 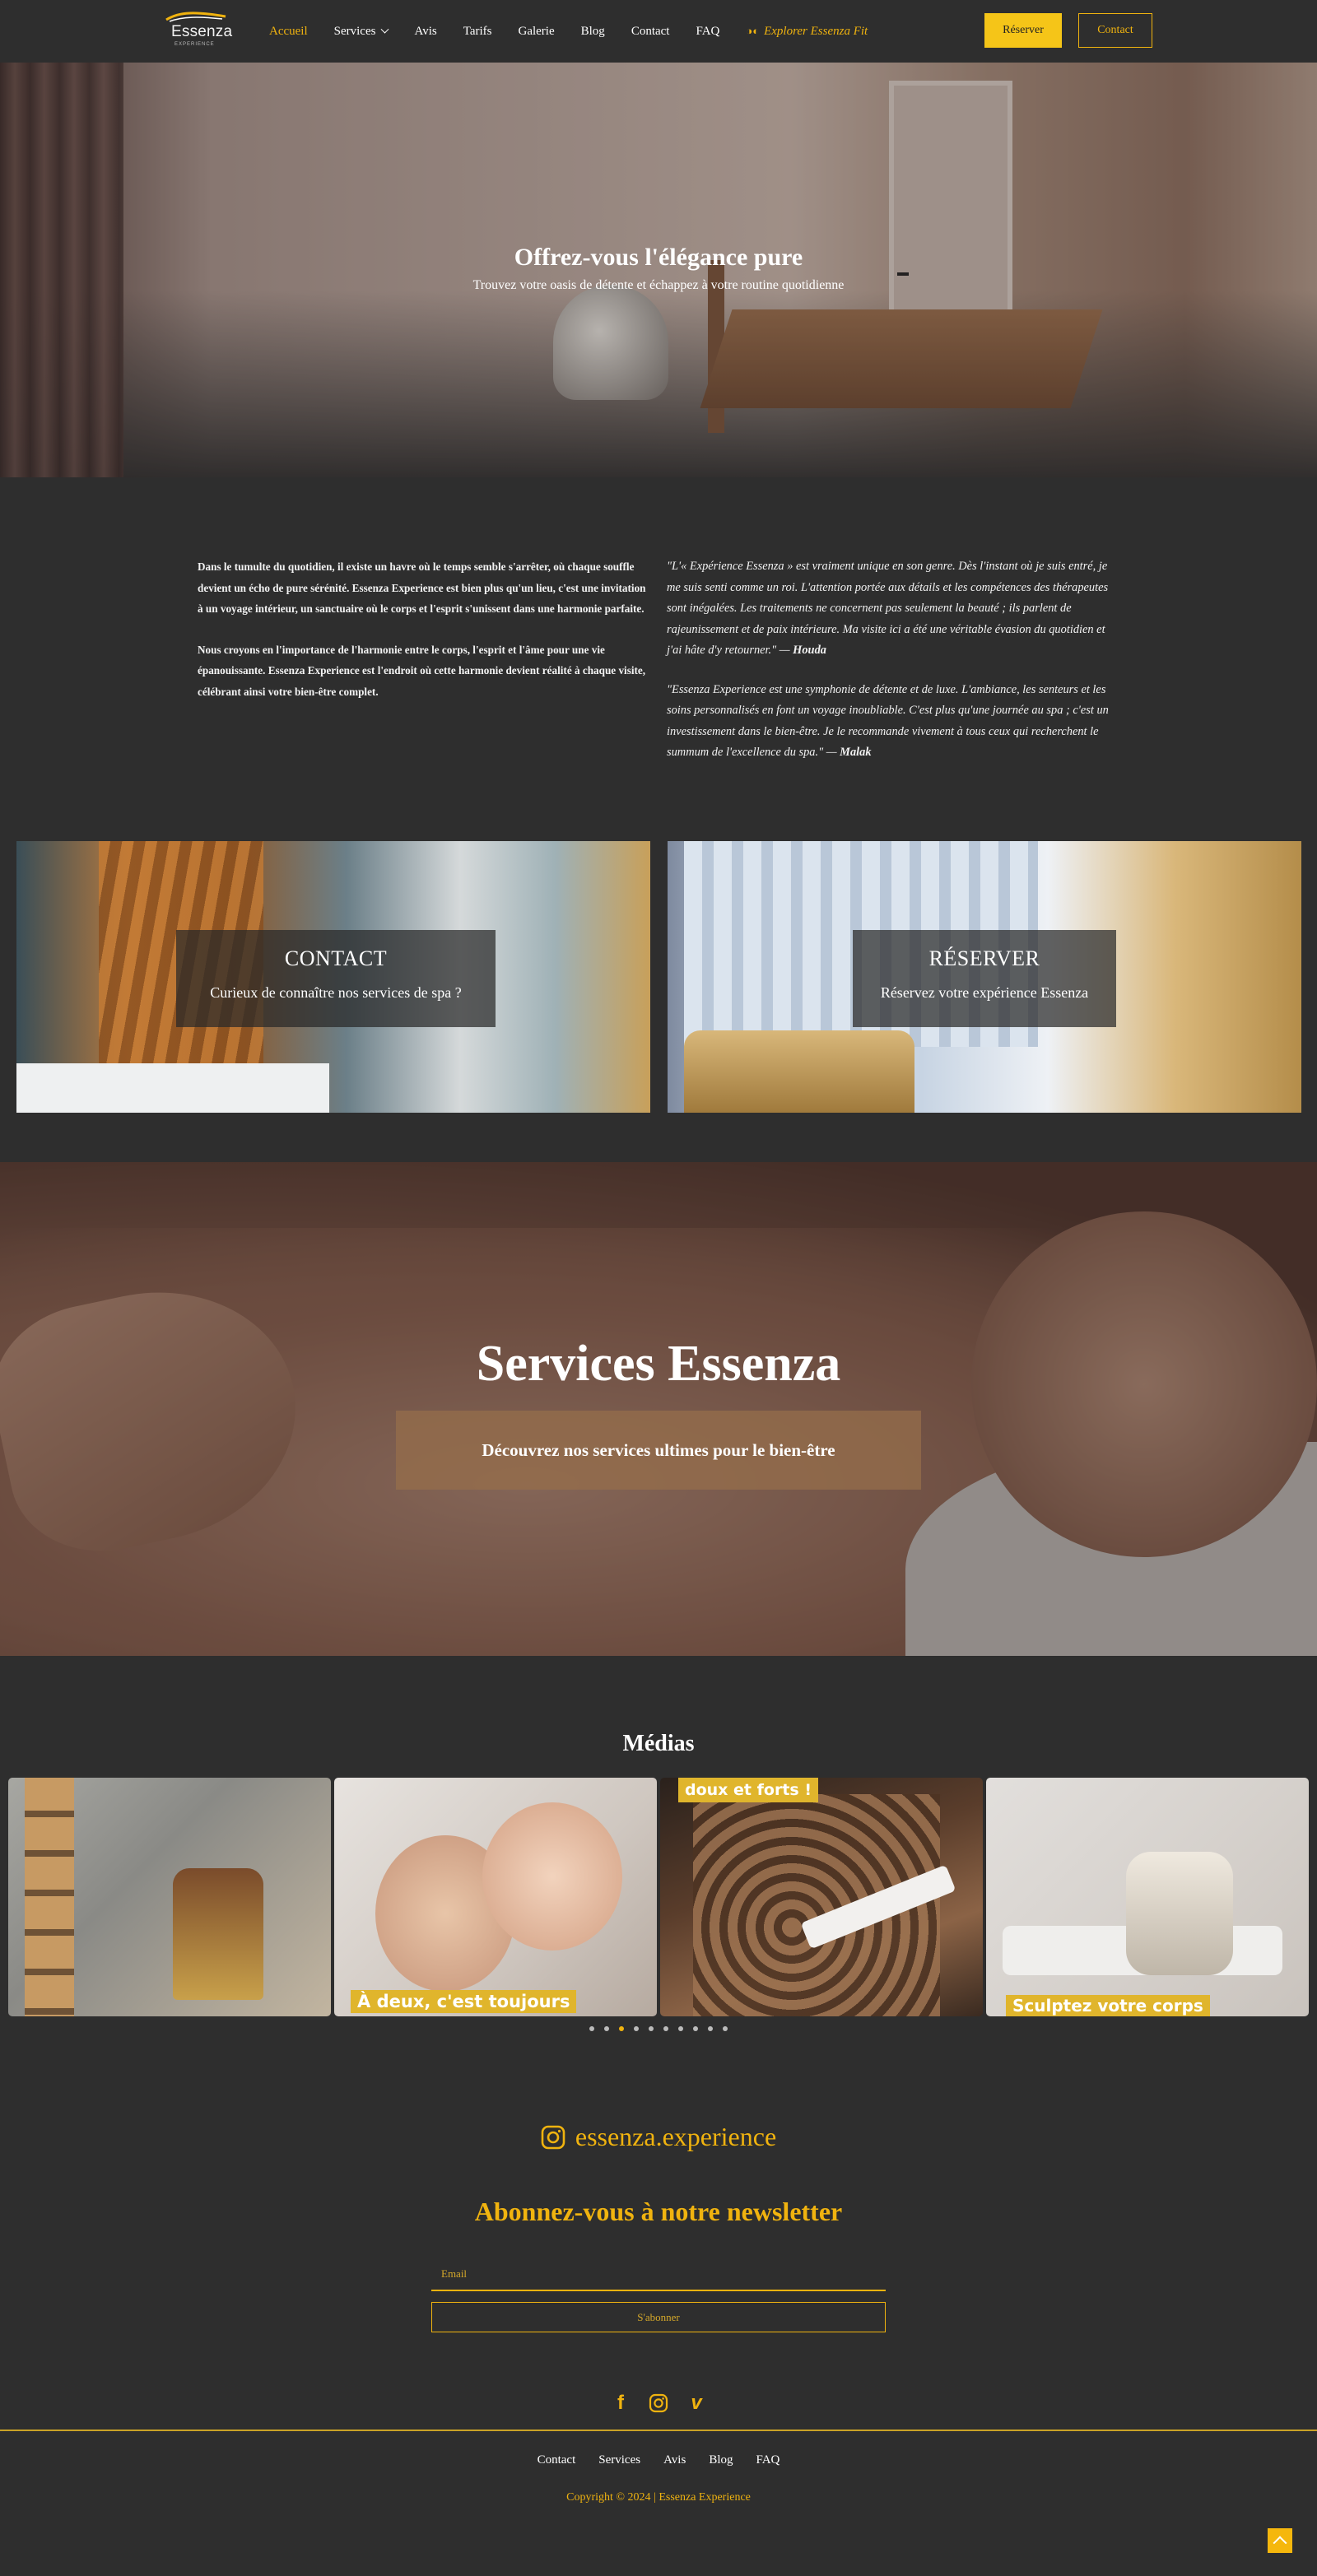 What do you see at coordinates (169, 1897) in the screenshot?
I see `media-slide-barber-chair` at bounding box center [169, 1897].